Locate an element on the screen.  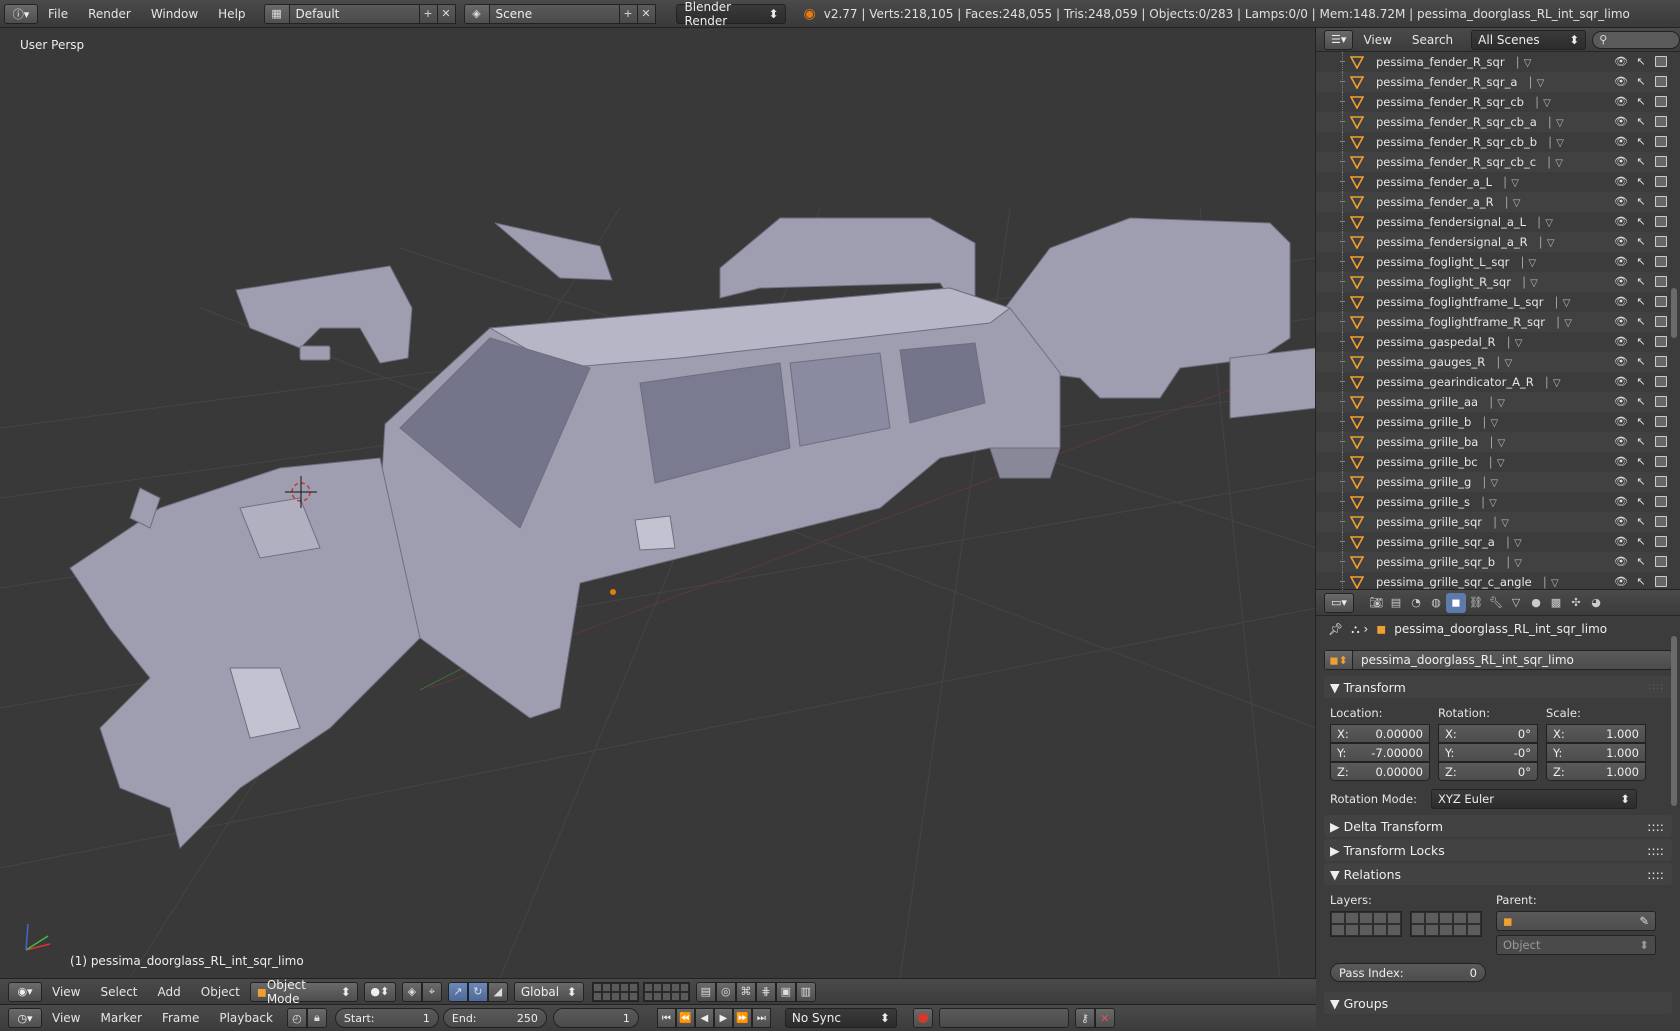
play-reverse-icon: ◀ is located at coordinates (704, 1018).